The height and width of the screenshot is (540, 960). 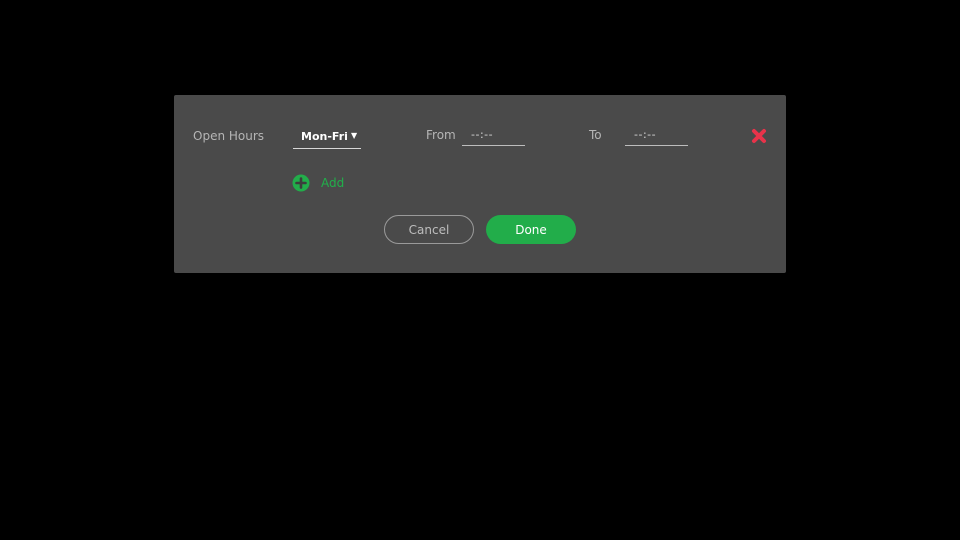 I want to click on done-button: Done, so click(x=531, y=229).